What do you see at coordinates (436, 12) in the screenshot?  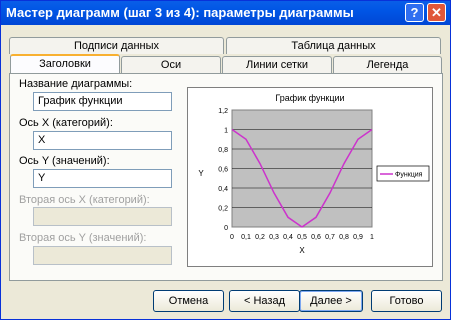 I see `close-button: ✕` at bounding box center [436, 12].